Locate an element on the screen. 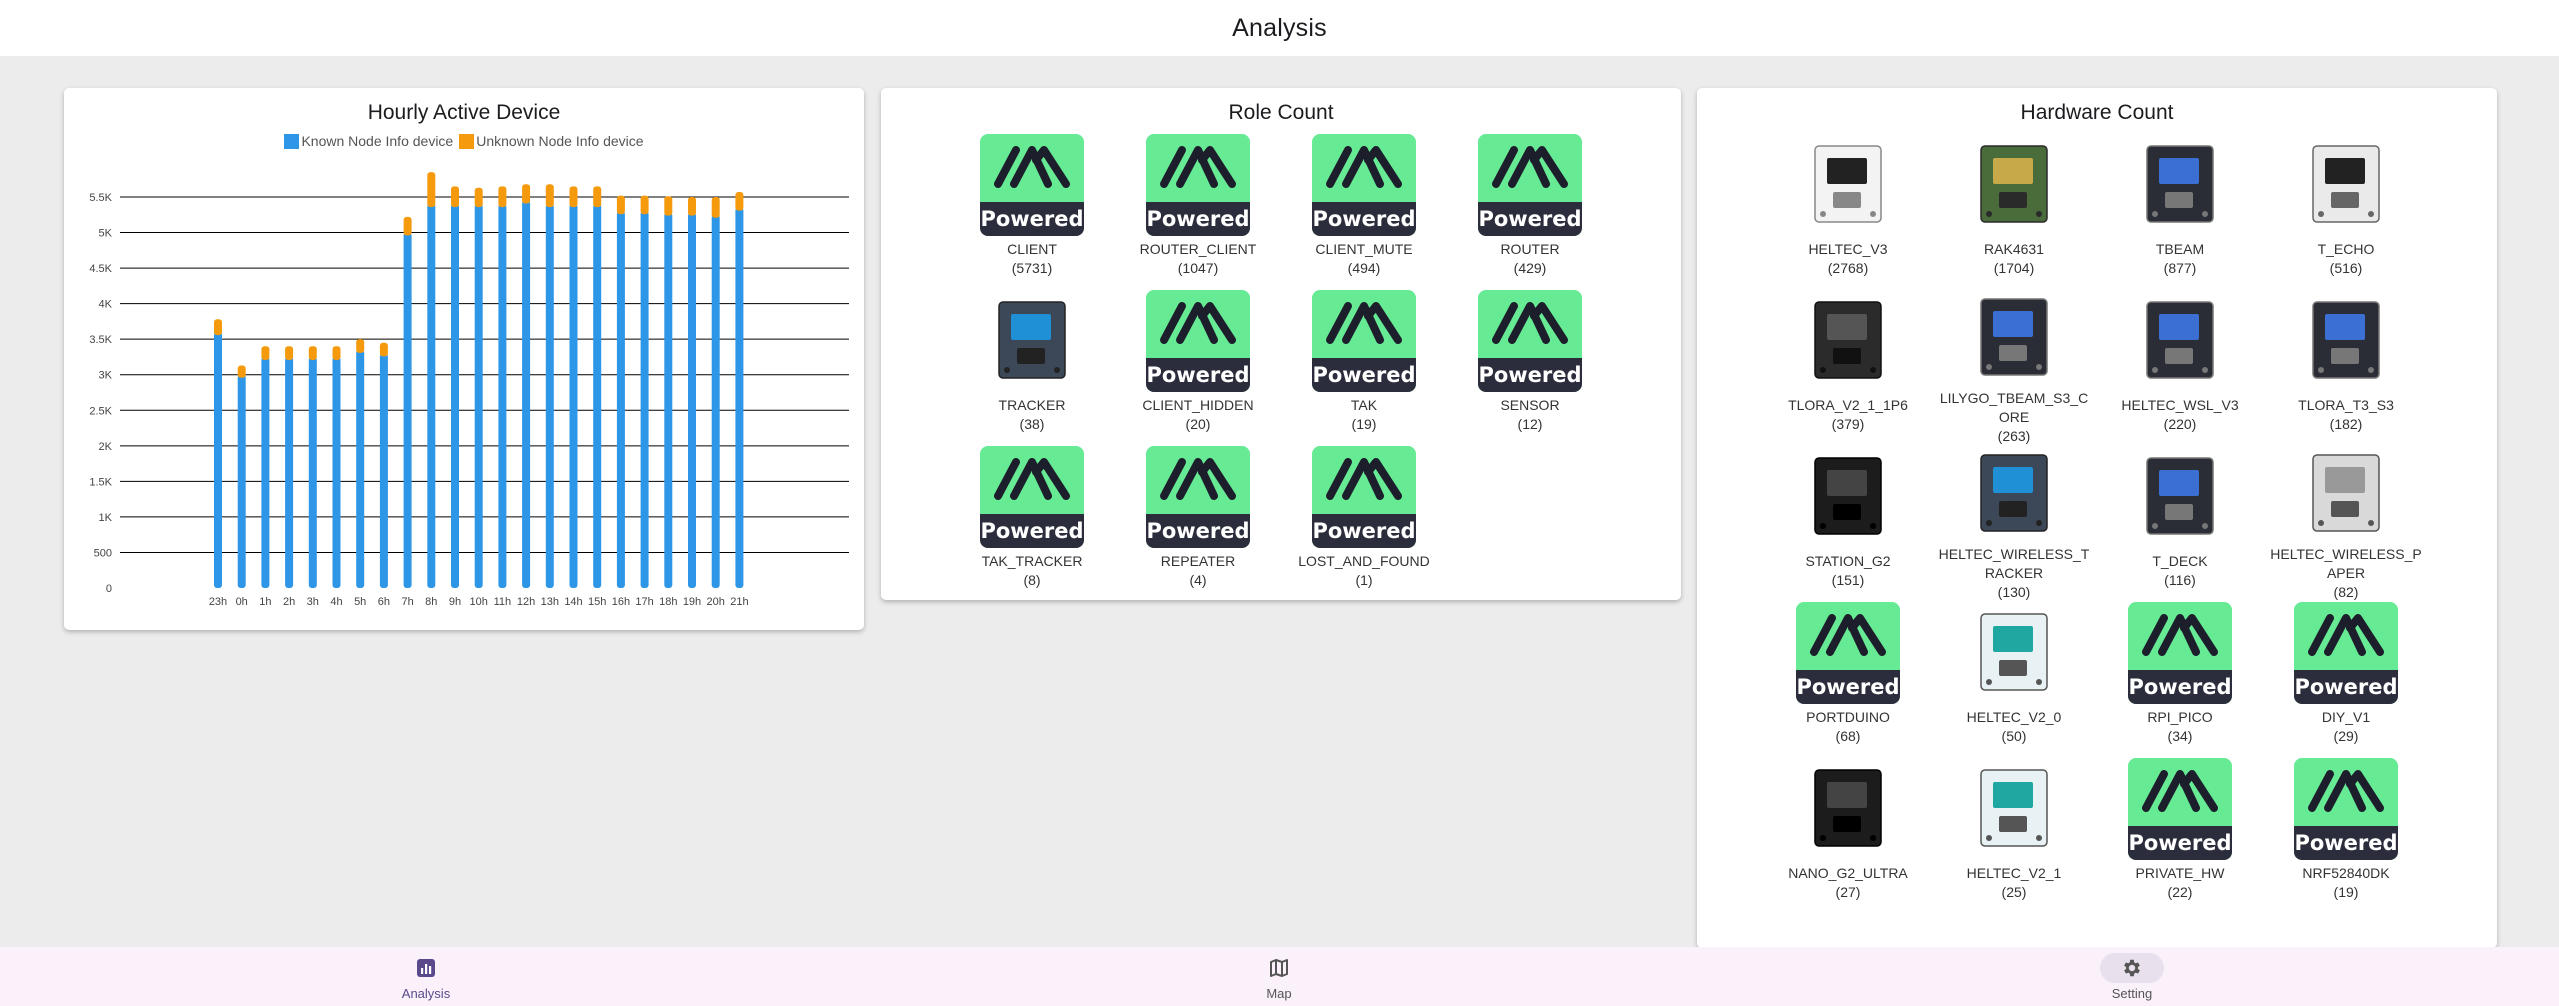  nav-item-setting: Setting is located at coordinates (2132, 976).